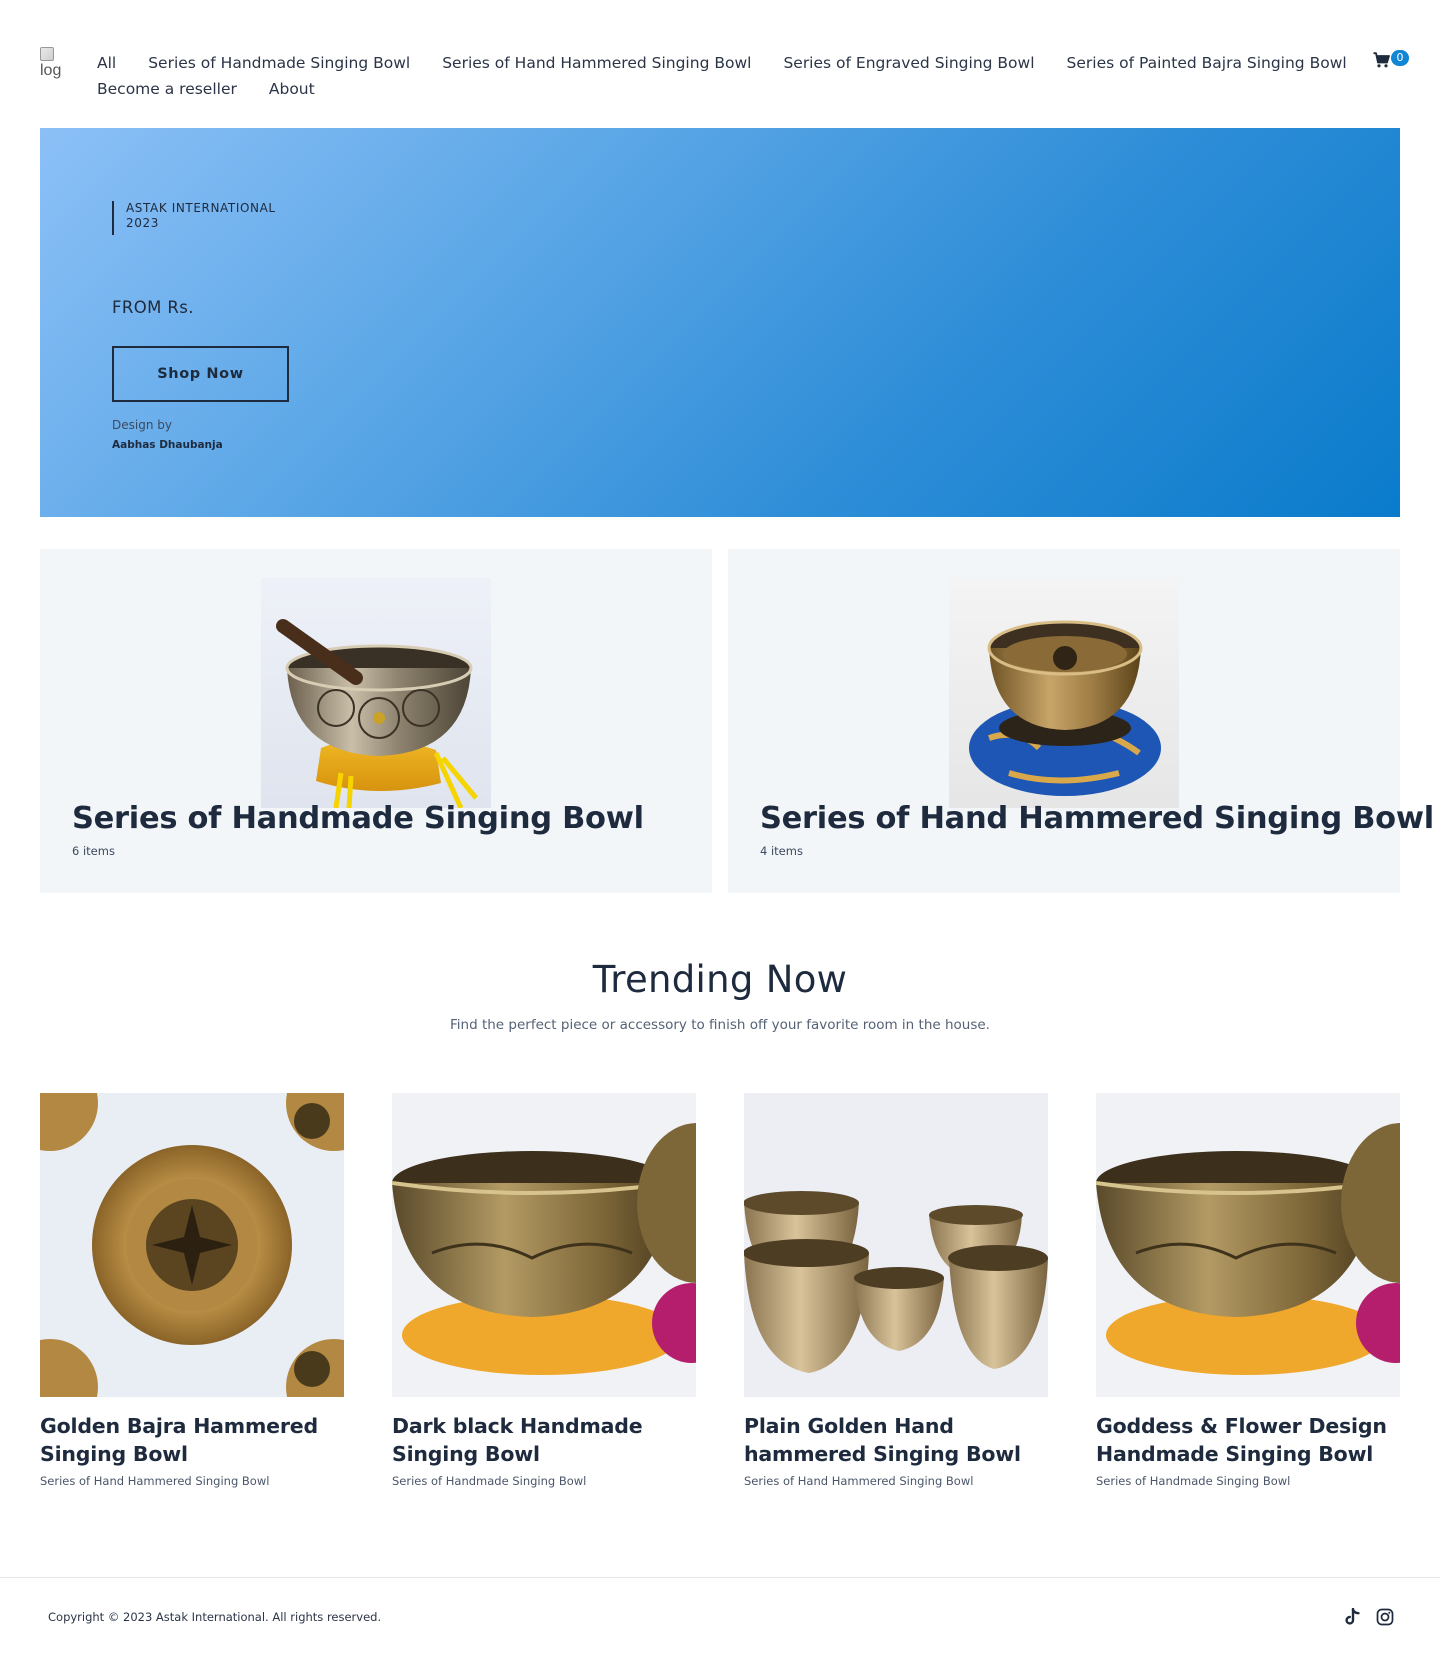 The image size is (1440, 1658). I want to click on instagram-icon, so click(1385, 1617).